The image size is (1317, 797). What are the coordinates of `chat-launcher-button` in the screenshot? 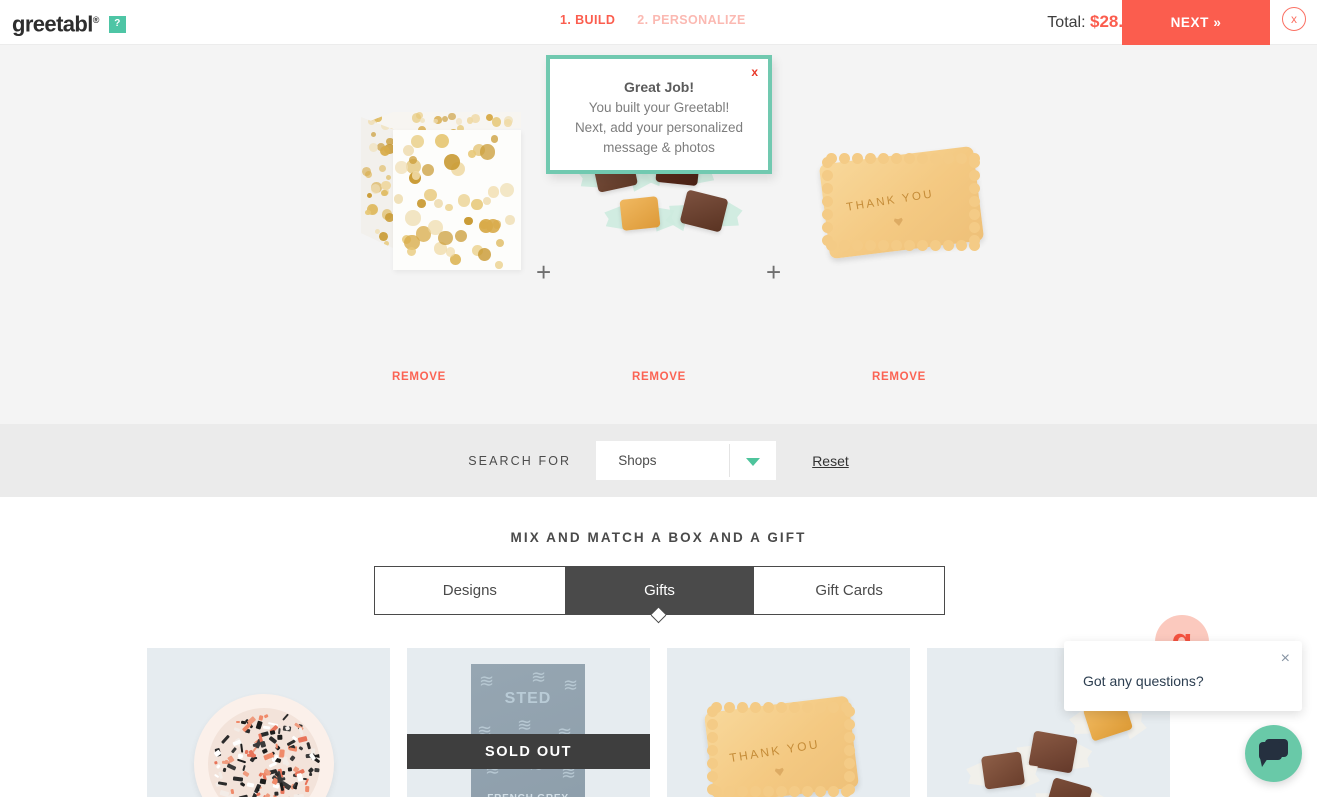 It's located at (1273, 753).